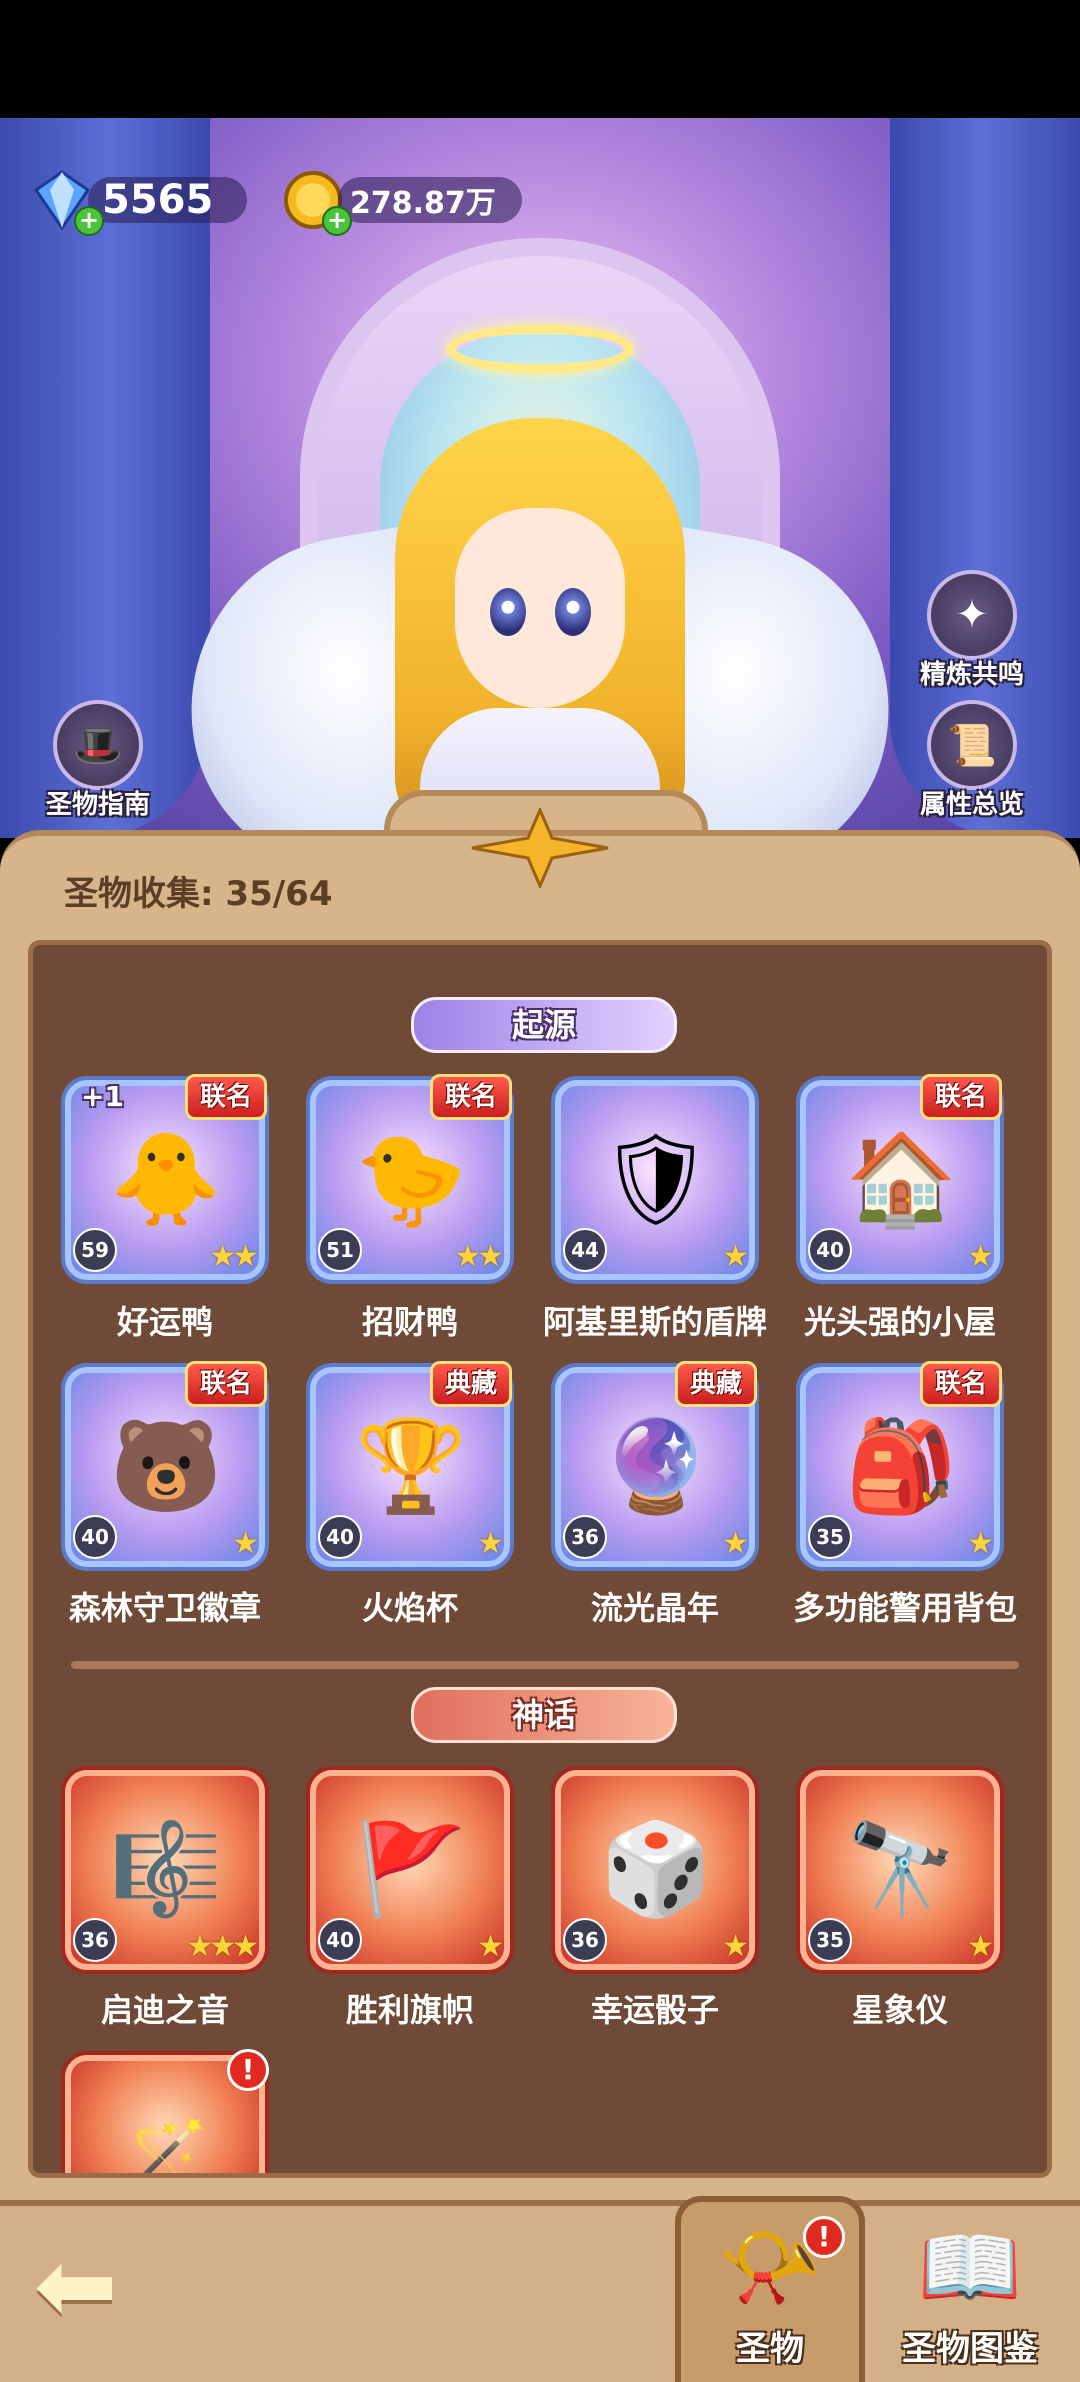  I want to click on house-icon: 🏠, so click(901, 1179).